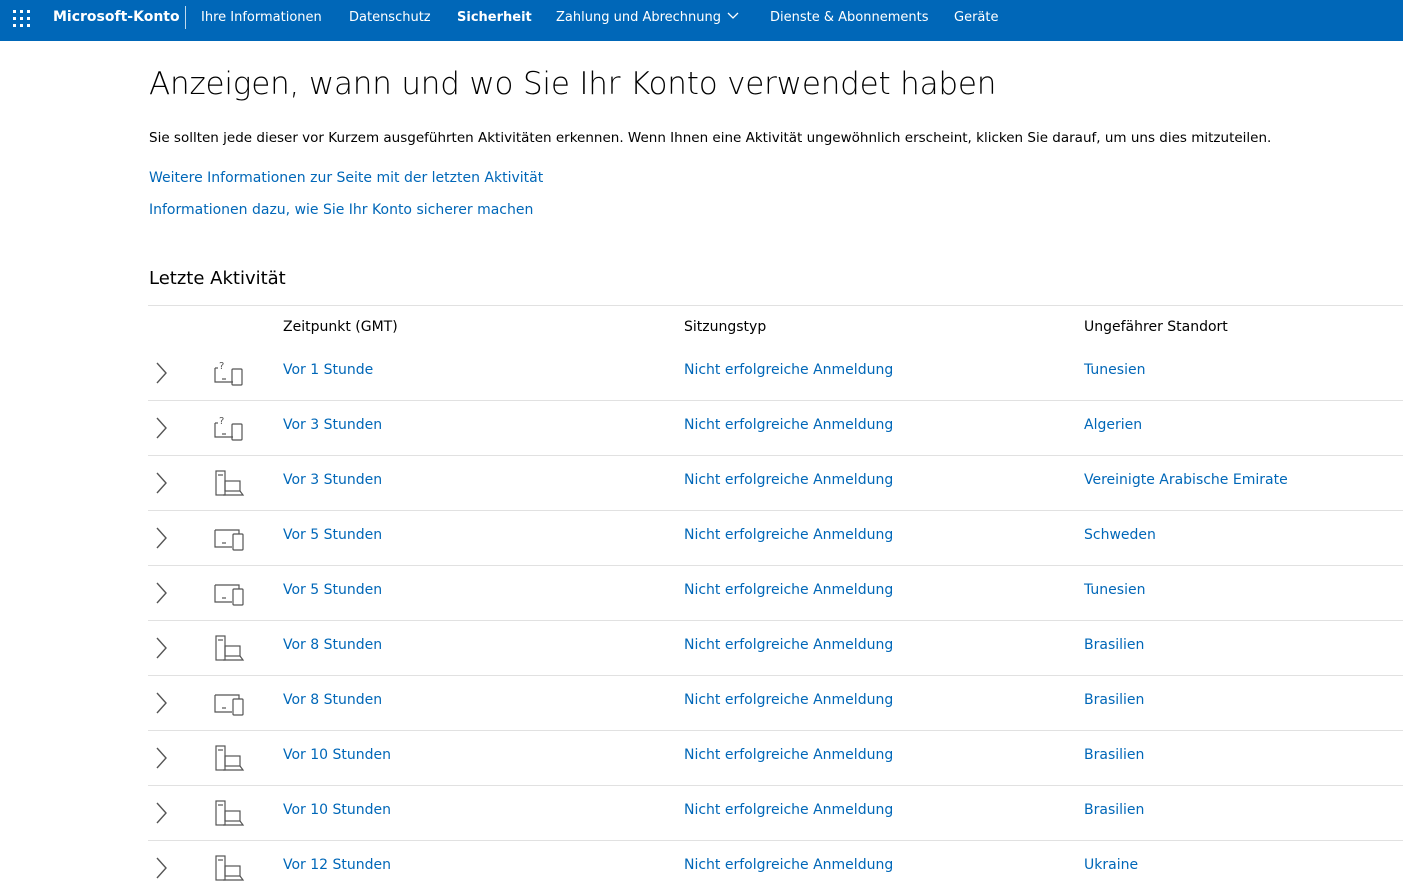 The height and width of the screenshot is (895, 1403). What do you see at coordinates (1156, 327) in the screenshot?
I see `header-location: Ungefährer Standort` at bounding box center [1156, 327].